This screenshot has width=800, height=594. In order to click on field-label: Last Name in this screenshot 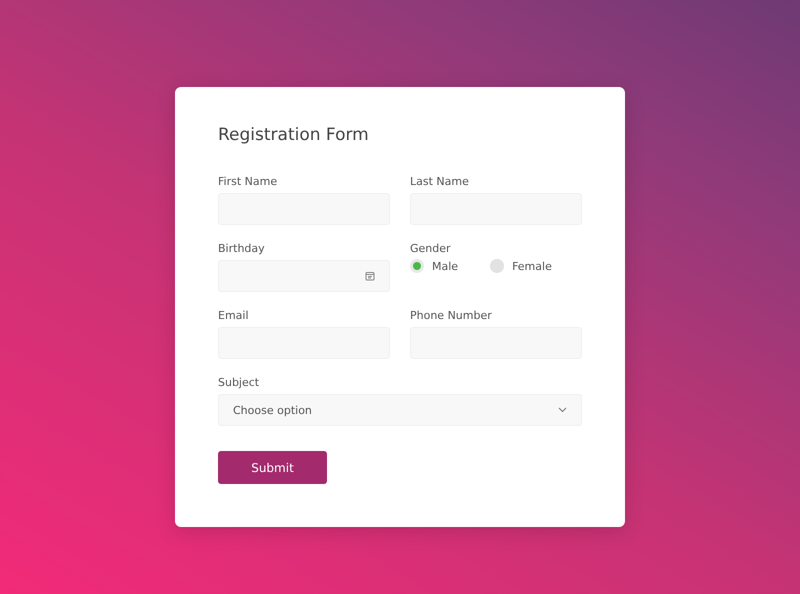, I will do `click(440, 181)`.